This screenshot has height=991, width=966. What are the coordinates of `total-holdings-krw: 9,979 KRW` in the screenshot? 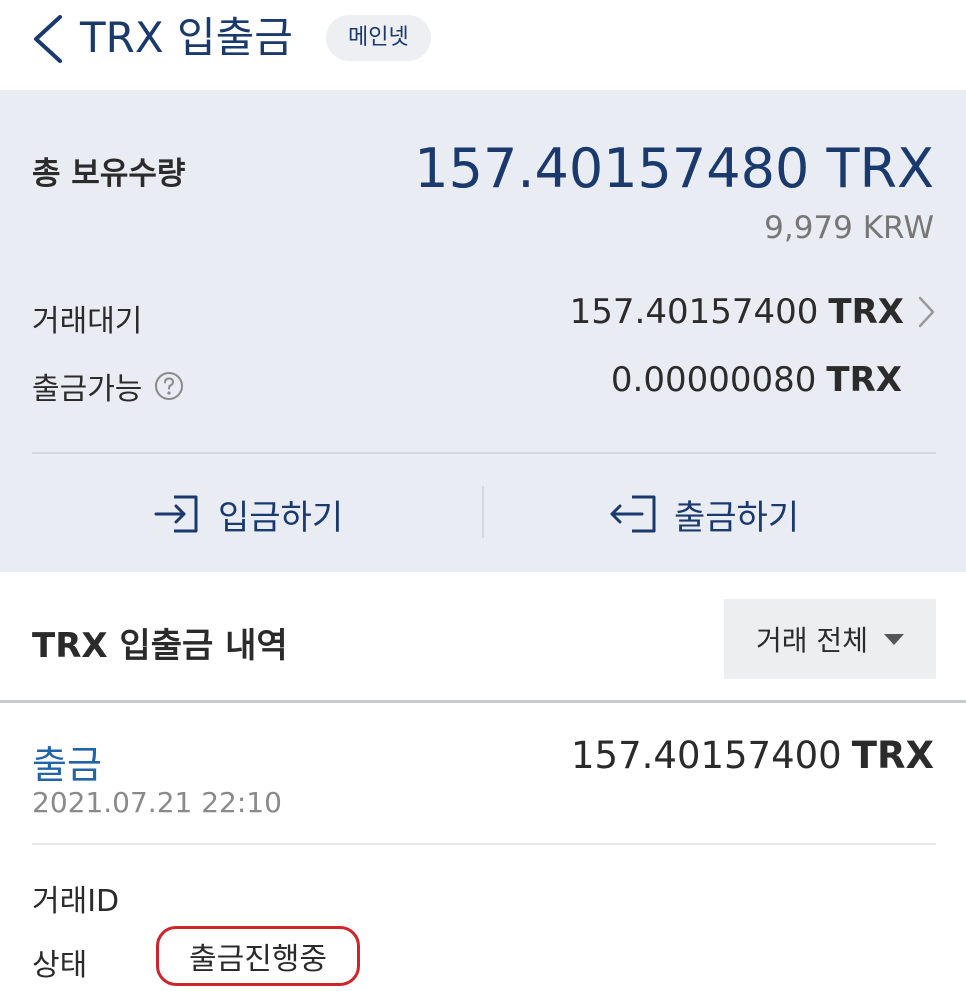 It's located at (849, 228).